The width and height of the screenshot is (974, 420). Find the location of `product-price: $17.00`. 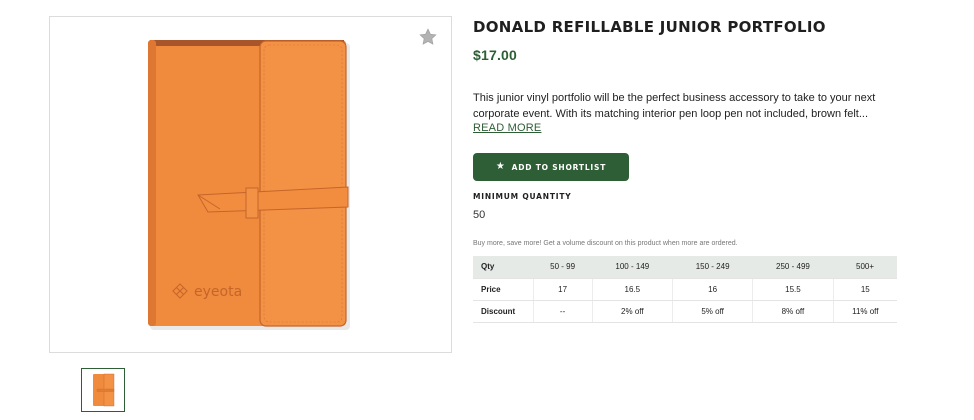

product-price: $17.00 is located at coordinates (495, 55).